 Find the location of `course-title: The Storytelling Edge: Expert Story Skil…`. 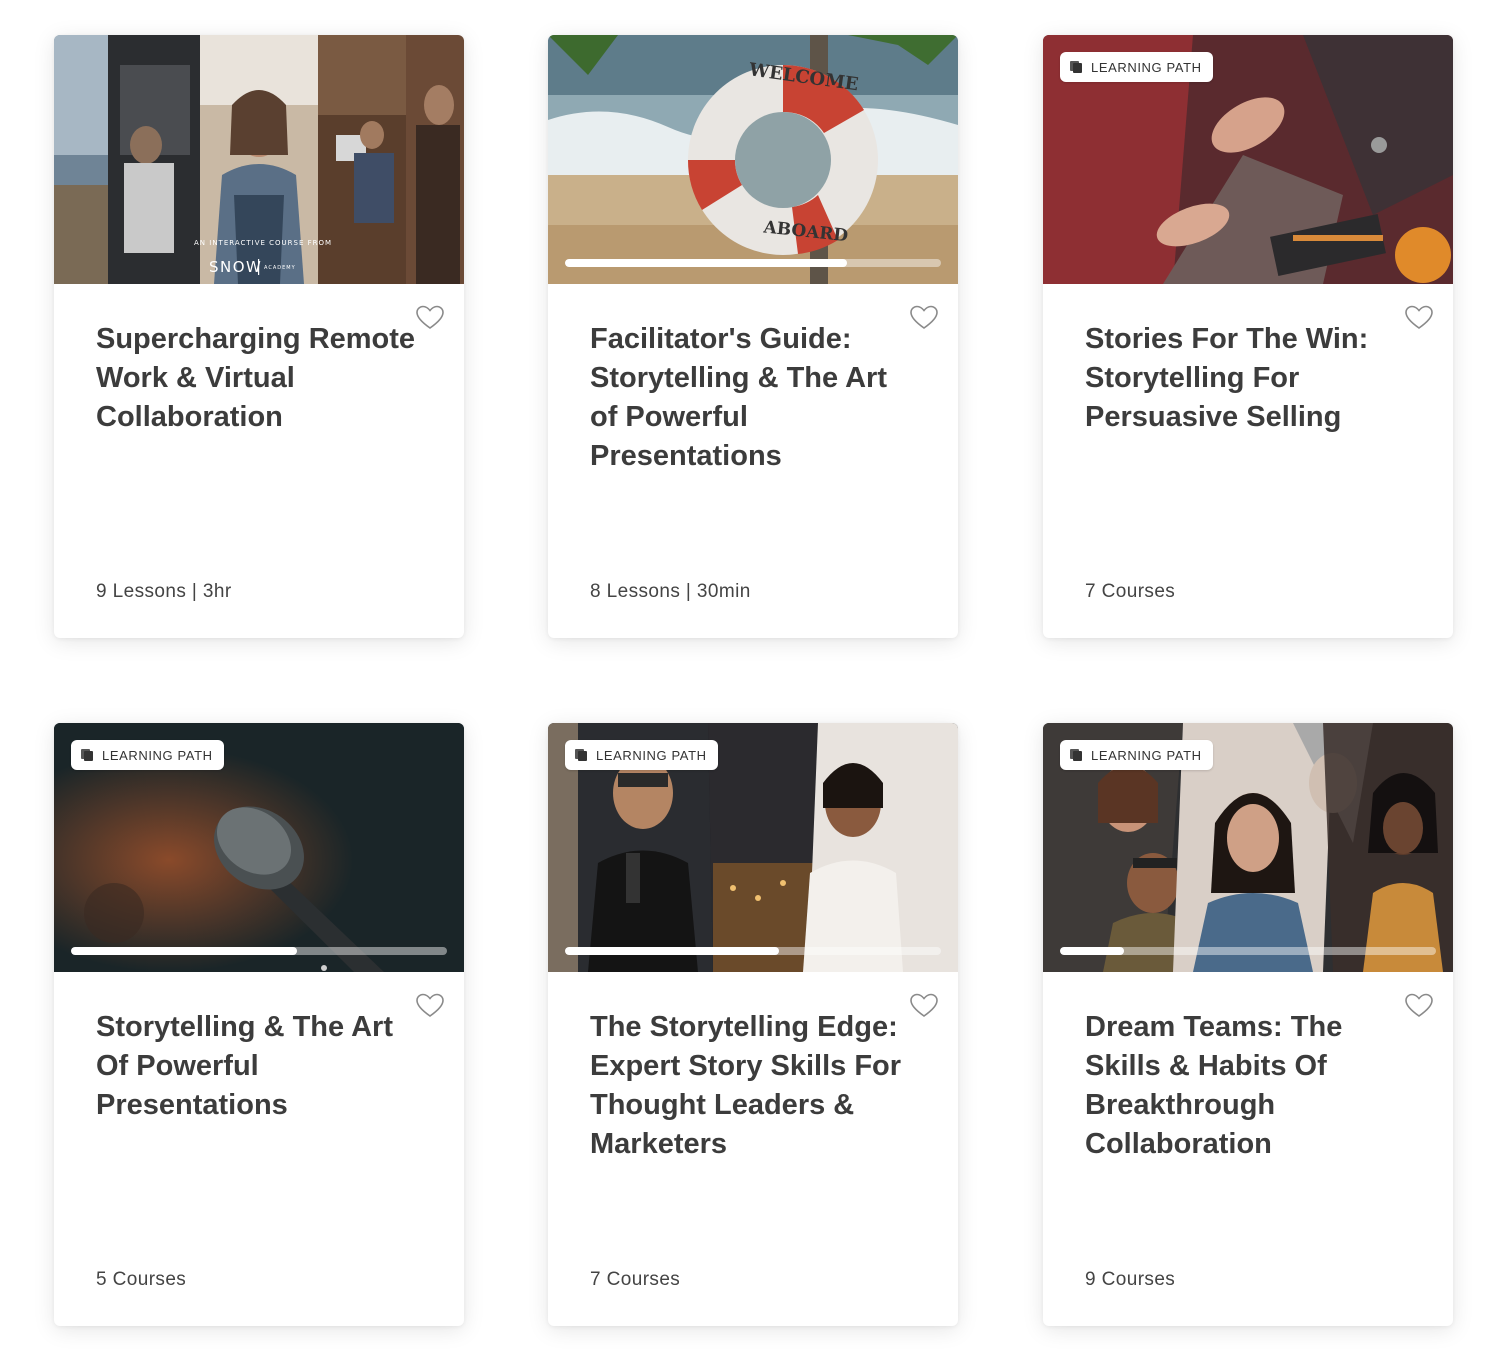

course-title: The Storytelling Edge: Expert Story Skil… is located at coordinates (750, 1086).